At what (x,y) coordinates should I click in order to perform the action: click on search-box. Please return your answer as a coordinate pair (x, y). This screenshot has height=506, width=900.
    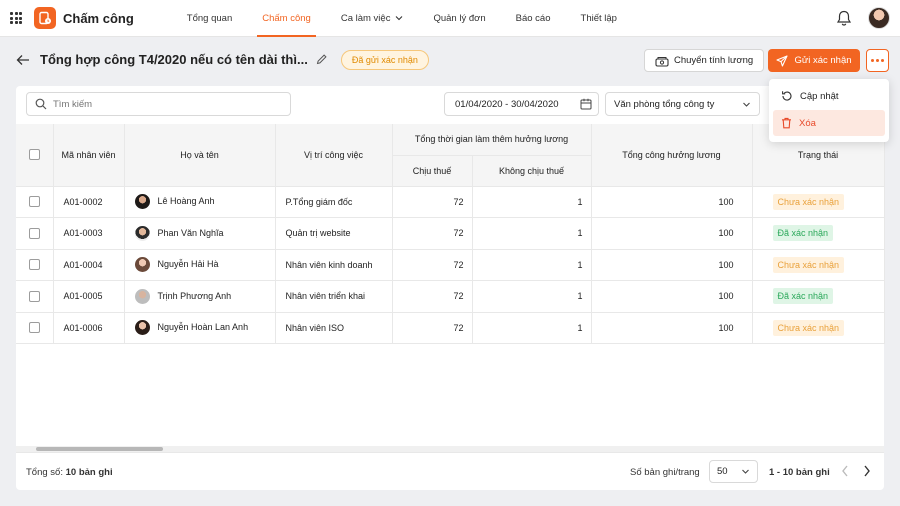
    Looking at the image, I should click on (158, 104).